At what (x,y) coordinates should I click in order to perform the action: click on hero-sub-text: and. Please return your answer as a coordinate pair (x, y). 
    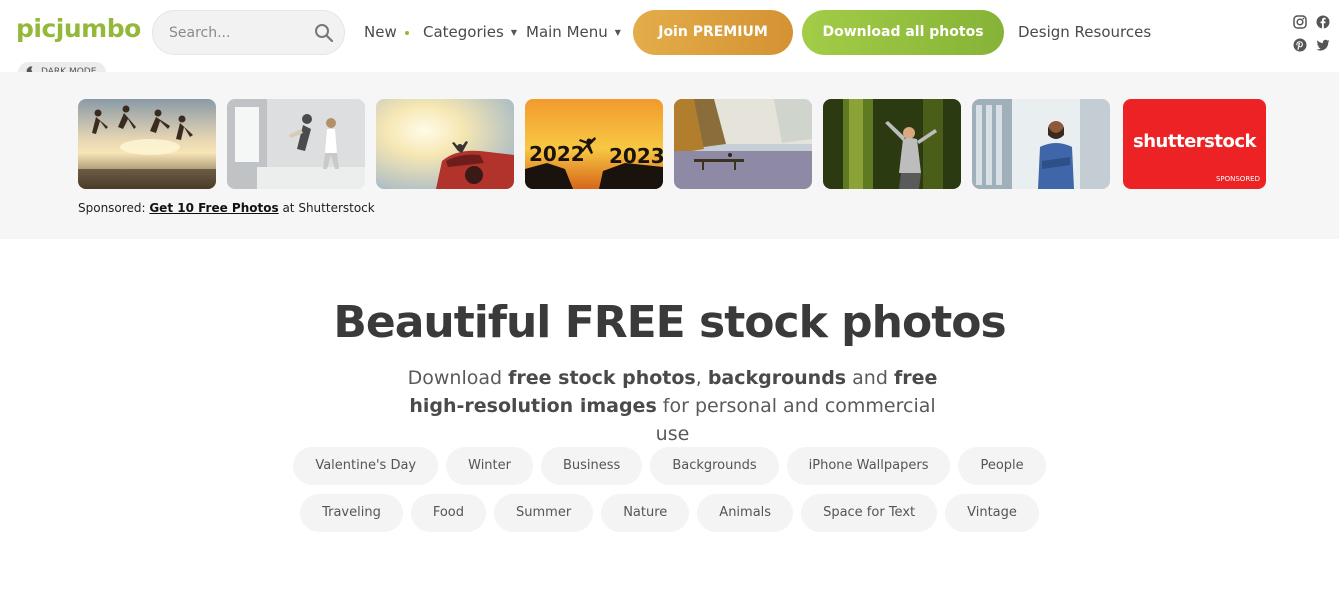
    Looking at the image, I should click on (870, 378).